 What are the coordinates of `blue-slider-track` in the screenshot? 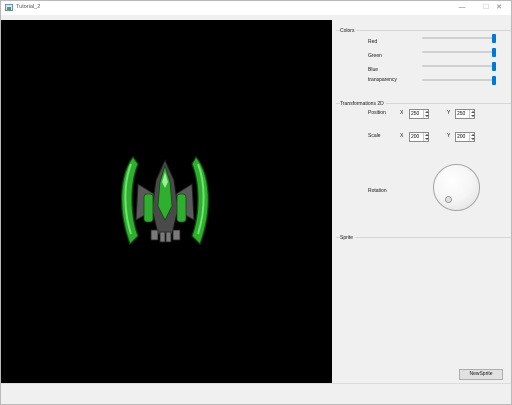 It's located at (458, 66).